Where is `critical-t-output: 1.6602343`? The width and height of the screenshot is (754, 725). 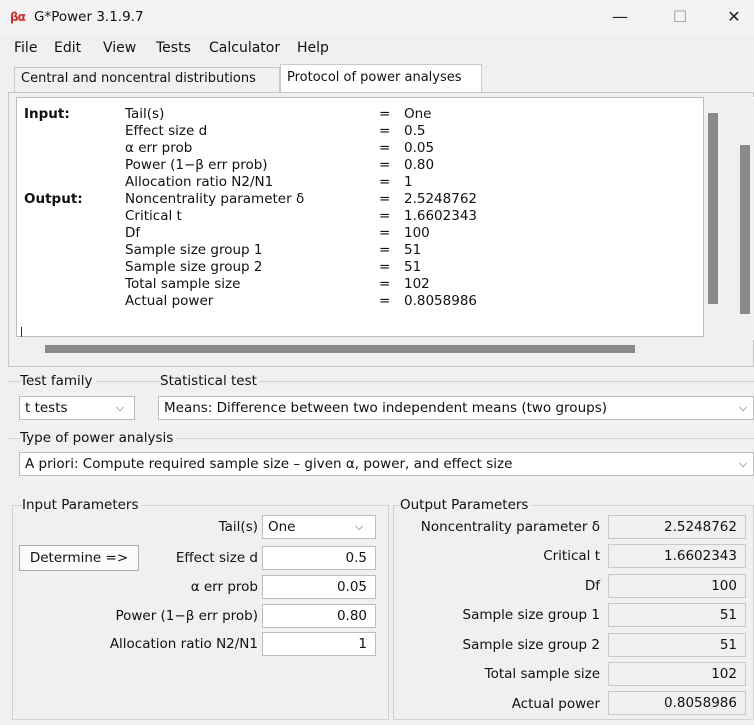 critical-t-output: 1.6602343 is located at coordinates (677, 556).